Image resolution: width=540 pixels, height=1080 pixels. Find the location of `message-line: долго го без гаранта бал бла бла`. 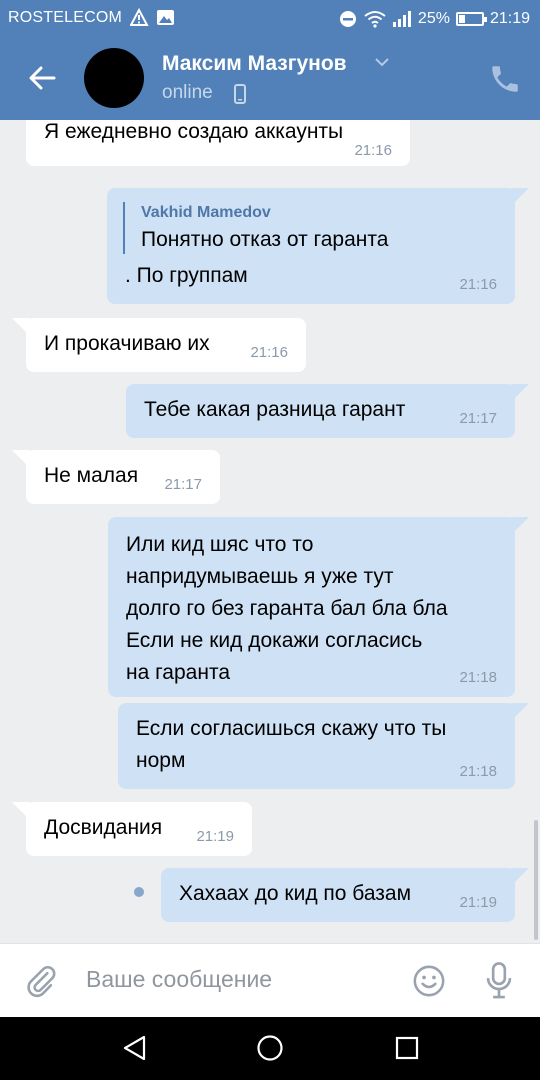

message-line: долго го без гаранта бал бла бла is located at coordinates (287, 608).